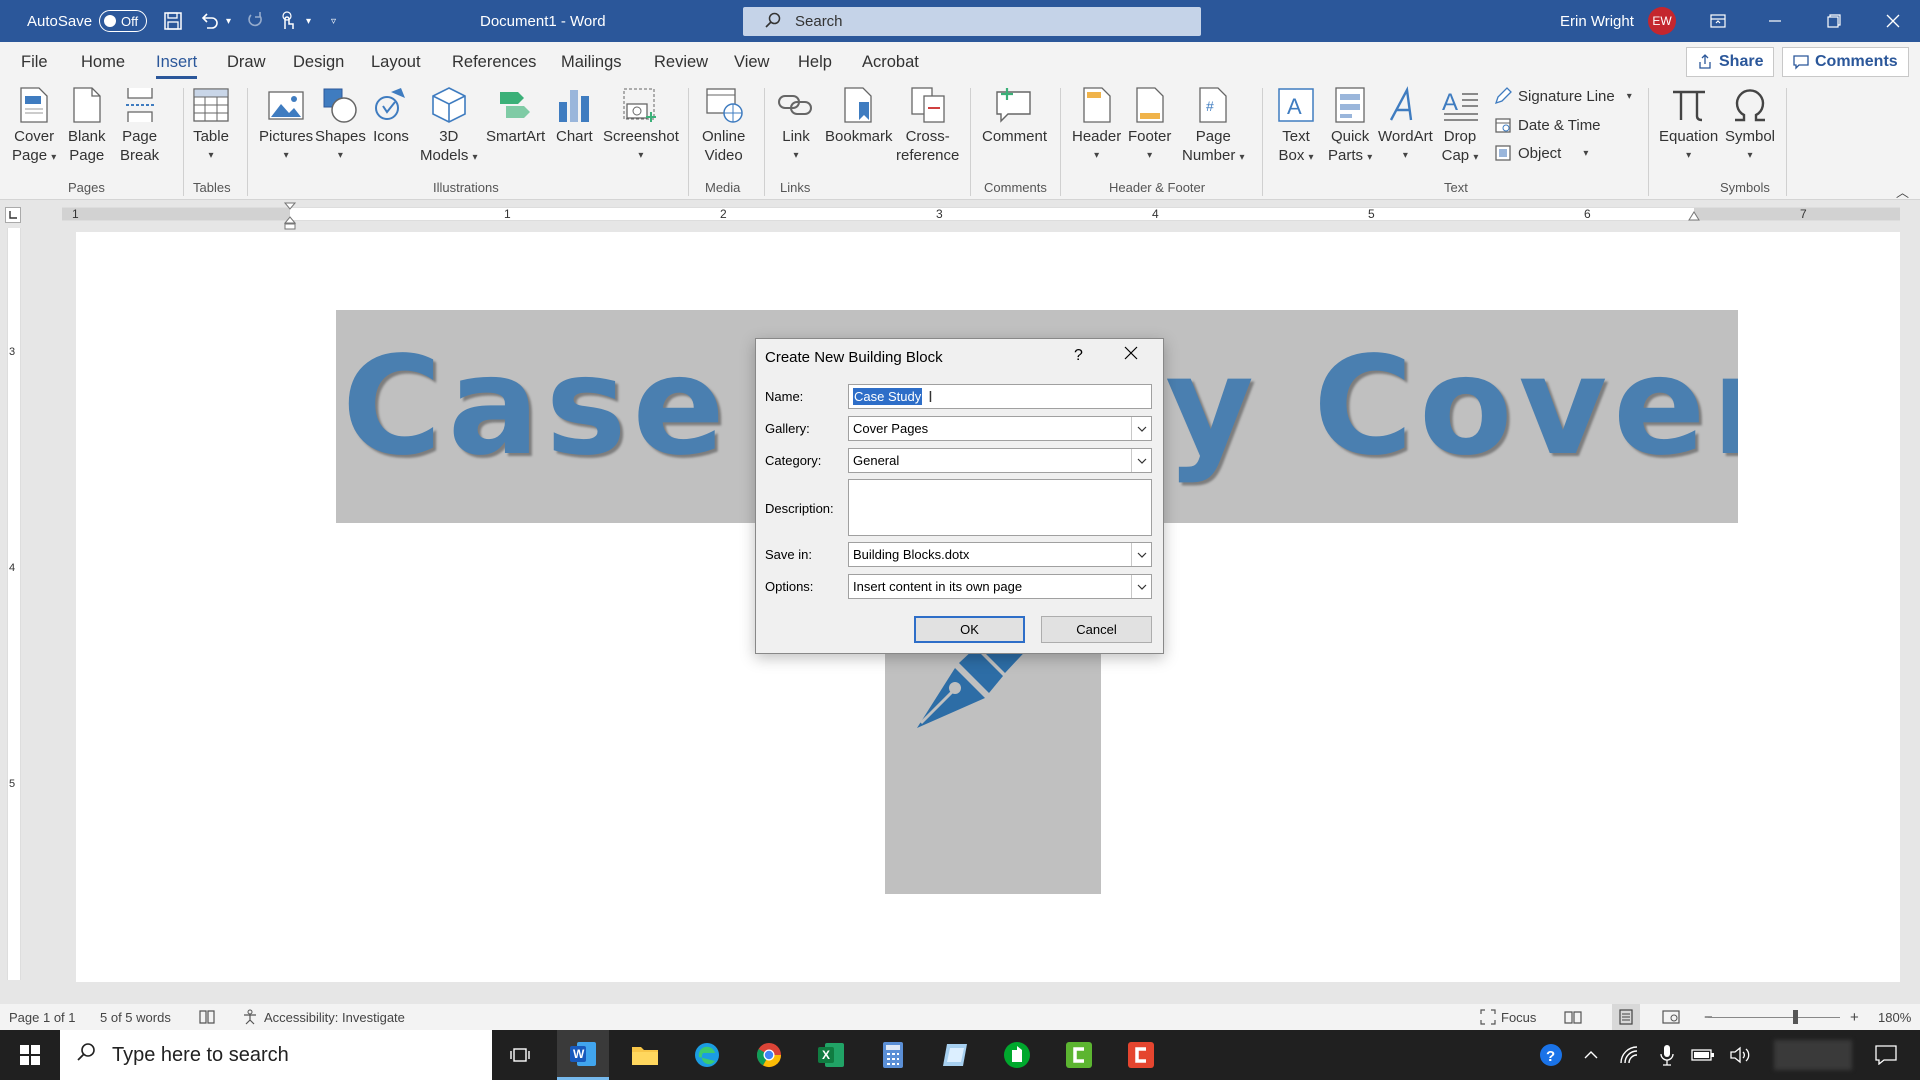 The height and width of the screenshot is (1080, 1920). What do you see at coordinates (87, 125) in the screenshot?
I see `blank-page-button: Blank Page` at bounding box center [87, 125].